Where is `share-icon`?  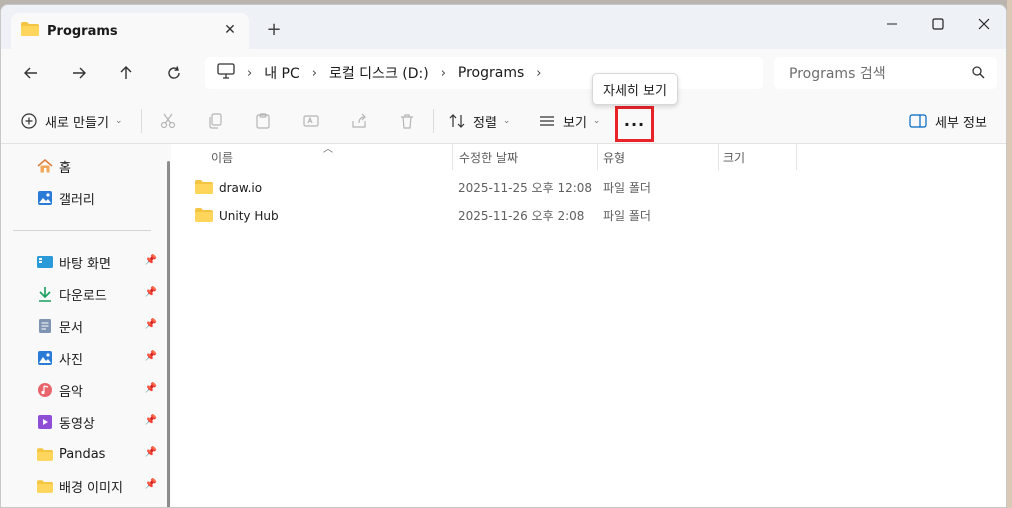
share-icon is located at coordinates (359, 121).